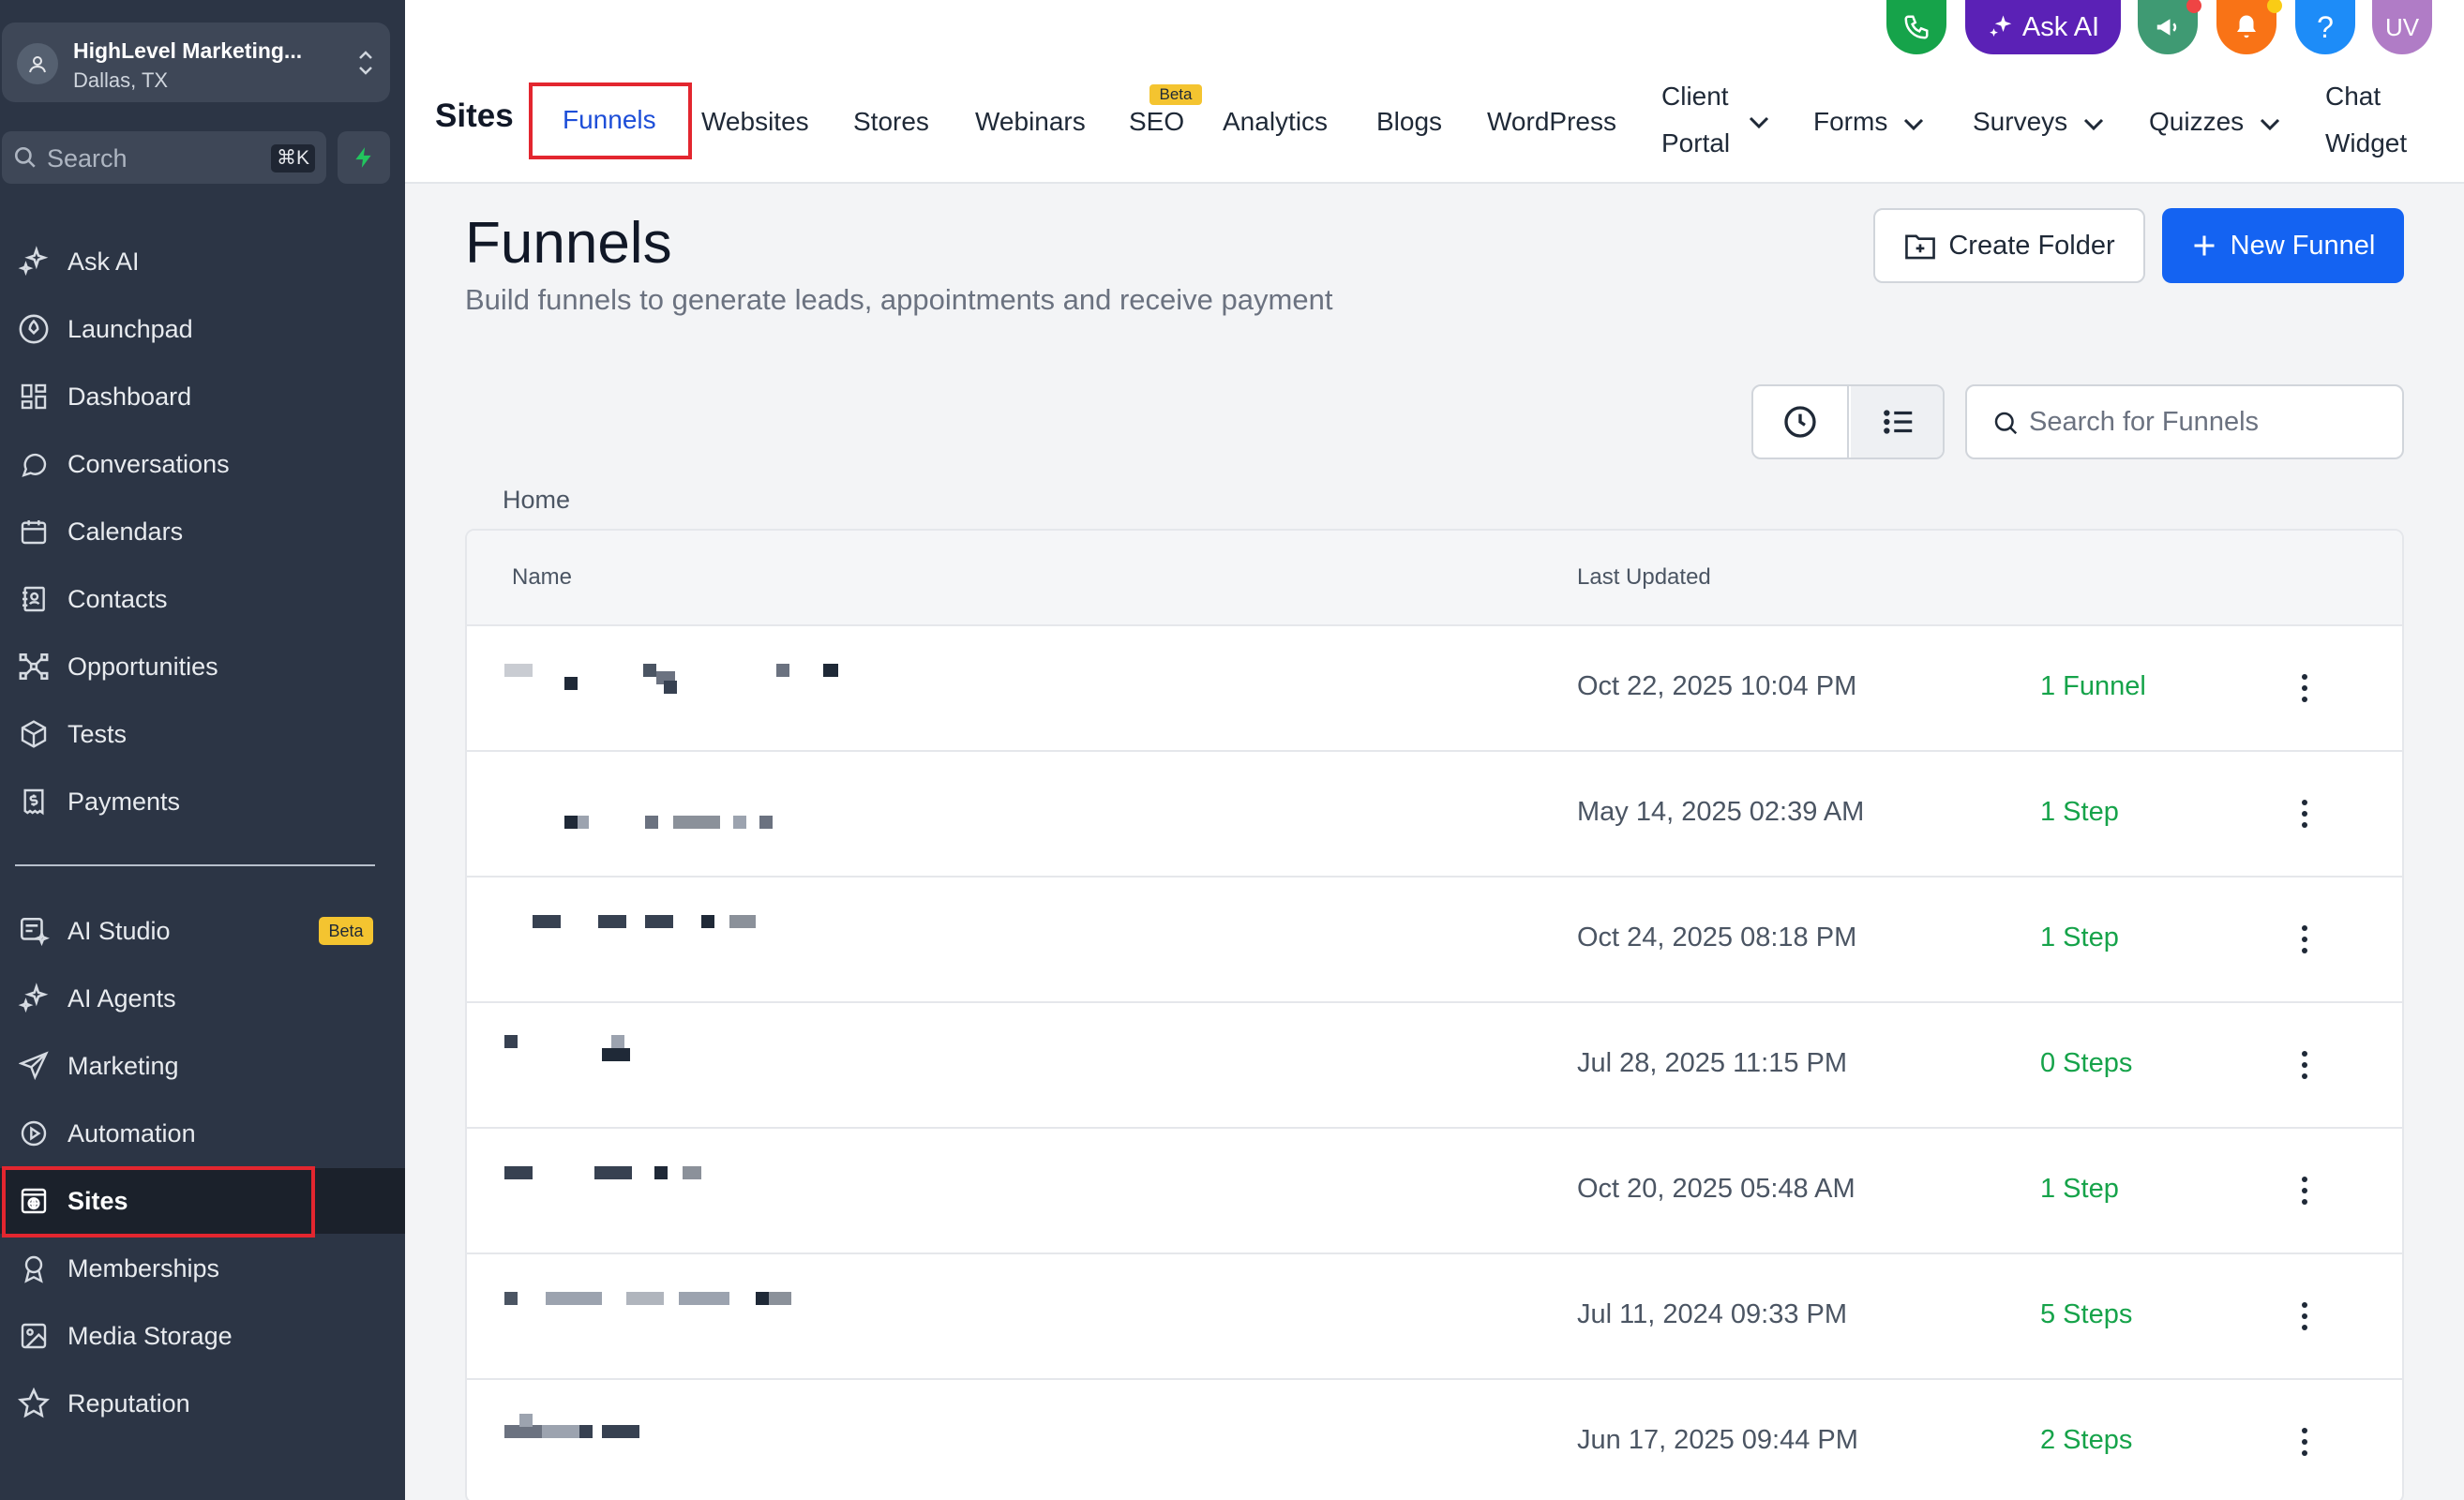 This screenshot has height=1500, width=2464. What do you see at coordinates (121, 80) in the screenshot?
I see `account-location: Dallas, TX` at bounding box center [121, 80].